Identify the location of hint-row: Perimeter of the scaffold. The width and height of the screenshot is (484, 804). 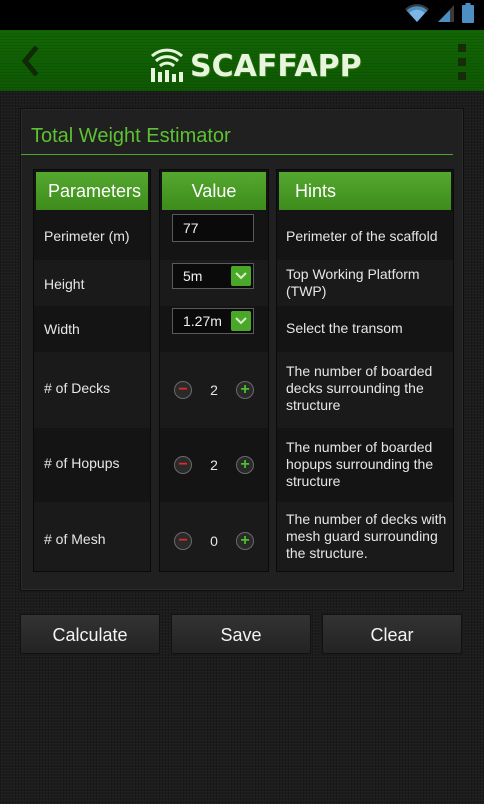
(365, 236).